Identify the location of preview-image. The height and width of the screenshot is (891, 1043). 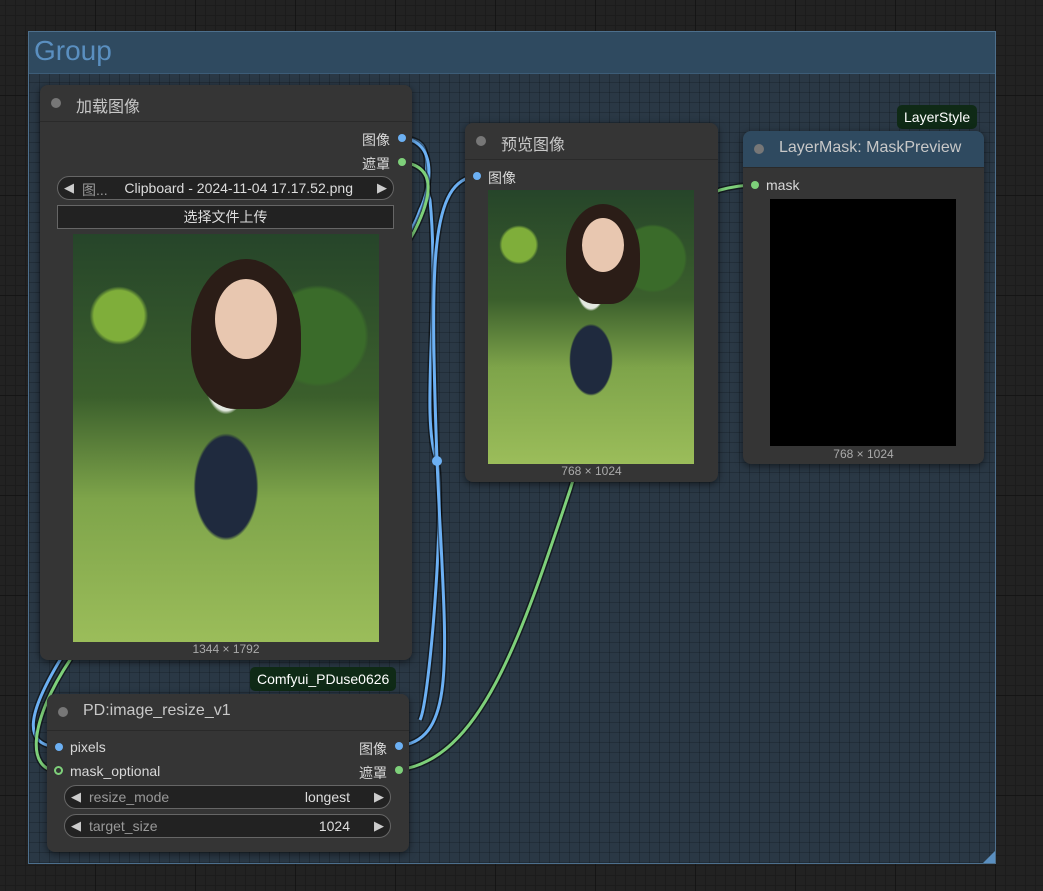
(591, 327).